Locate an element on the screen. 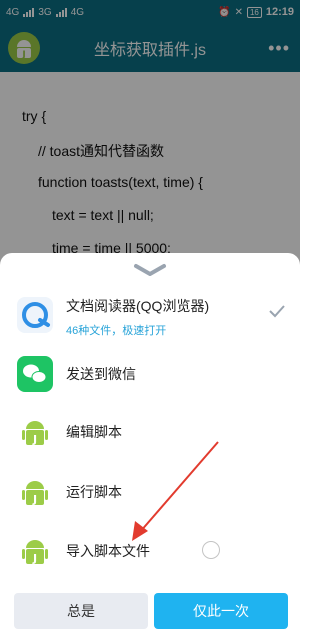  option-import-script-file: J 导入脚本文件 is located at coordinates (150, 550).